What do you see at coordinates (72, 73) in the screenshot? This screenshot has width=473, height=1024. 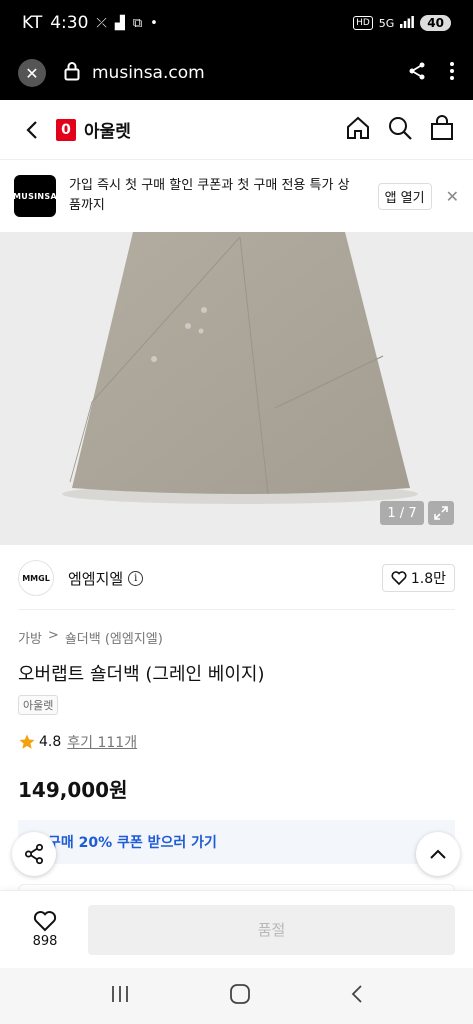 I see `lock-icon` at bounding box center [72, 73].